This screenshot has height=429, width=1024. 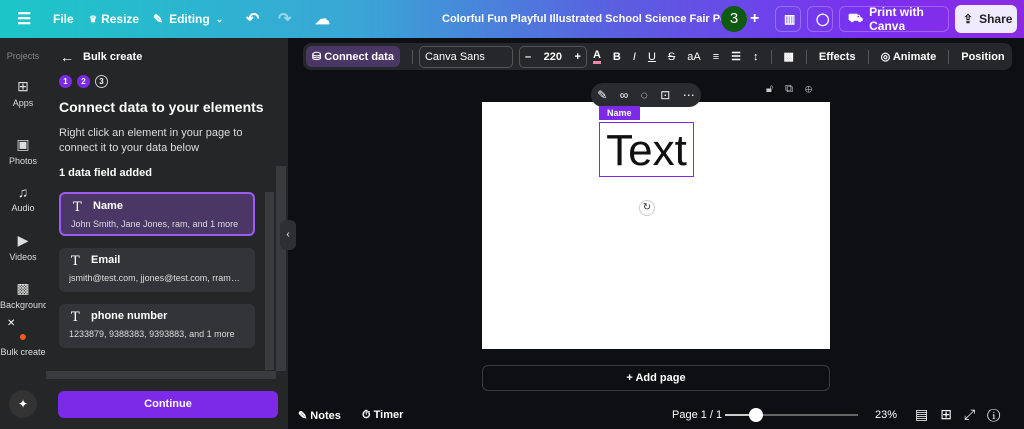 I want to click on text-element: Text, so click(x=646, y=149).